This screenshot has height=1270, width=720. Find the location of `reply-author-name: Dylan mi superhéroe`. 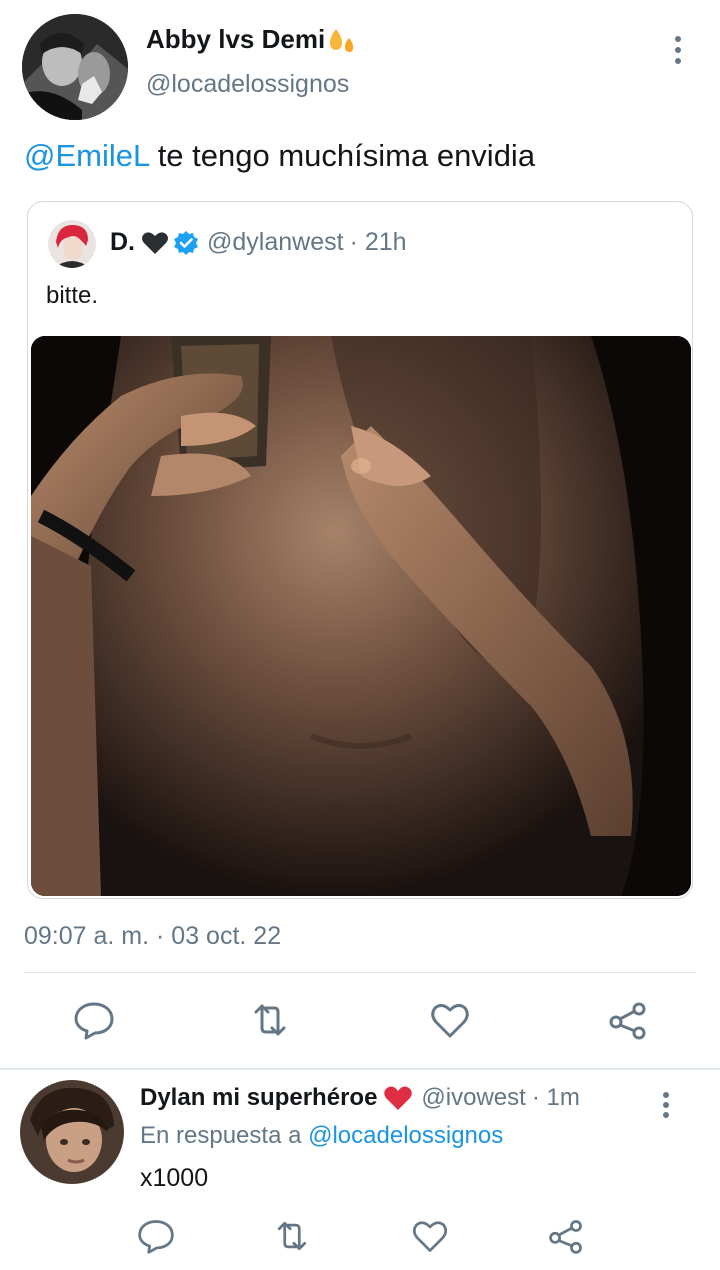

reply-author-name: Dylan mi superhéroe is located at coordinates (258, 1098).